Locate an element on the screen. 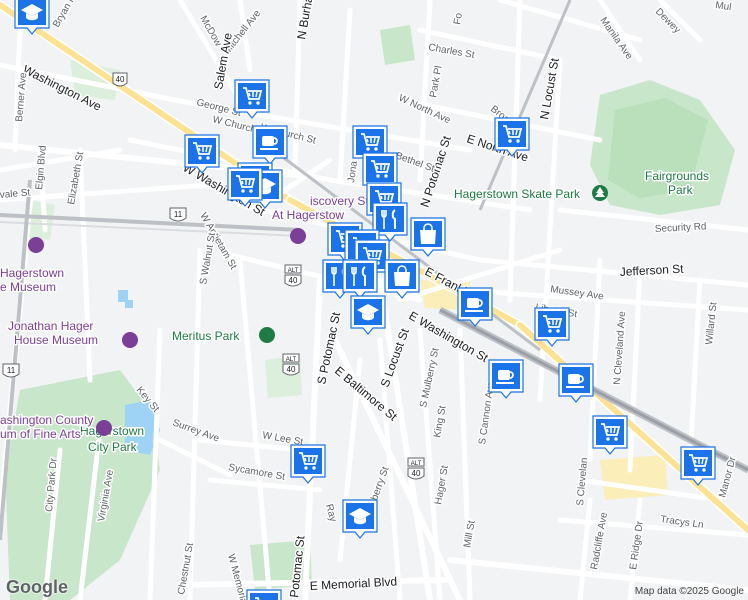 This screenshot has width=748, height=600. map-attribution: Map data ©2025 Google is located at coordinates (689, 591).